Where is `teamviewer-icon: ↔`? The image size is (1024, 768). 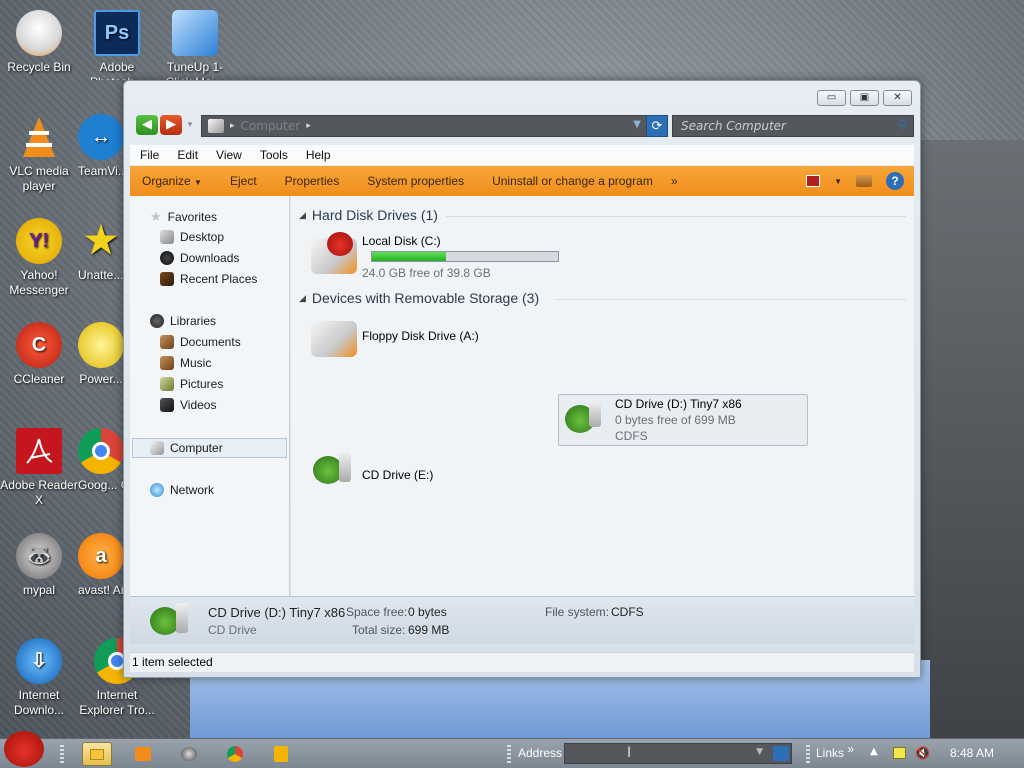 teamviewer-icon: ↔ is located at coordinates (101, 137).